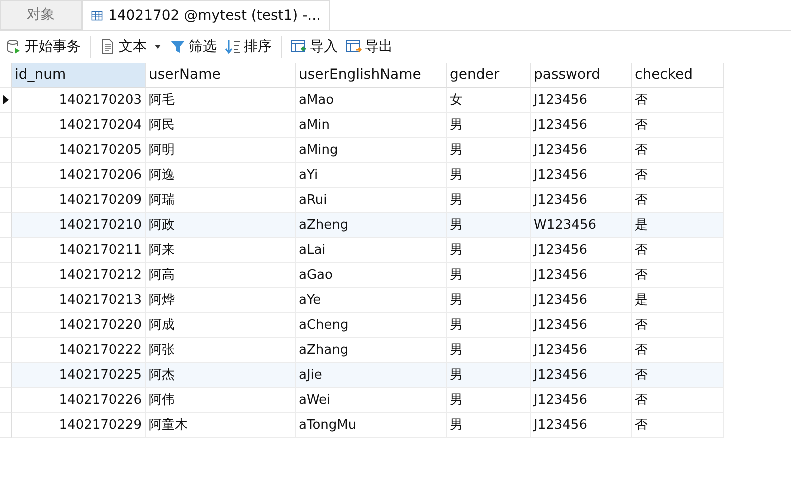 Image resolution: width=791 pixels, height=492 pixels. I want to click on table-cell: aMao, so click(371, 100).